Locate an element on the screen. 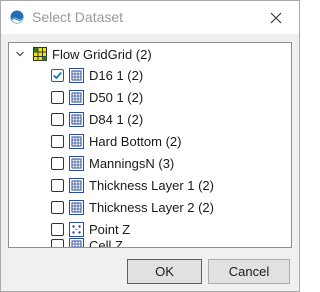 This screenshot has height=292, width=320. tree-item-d50: D50 1 (2) is located at coordinates (149, 98).